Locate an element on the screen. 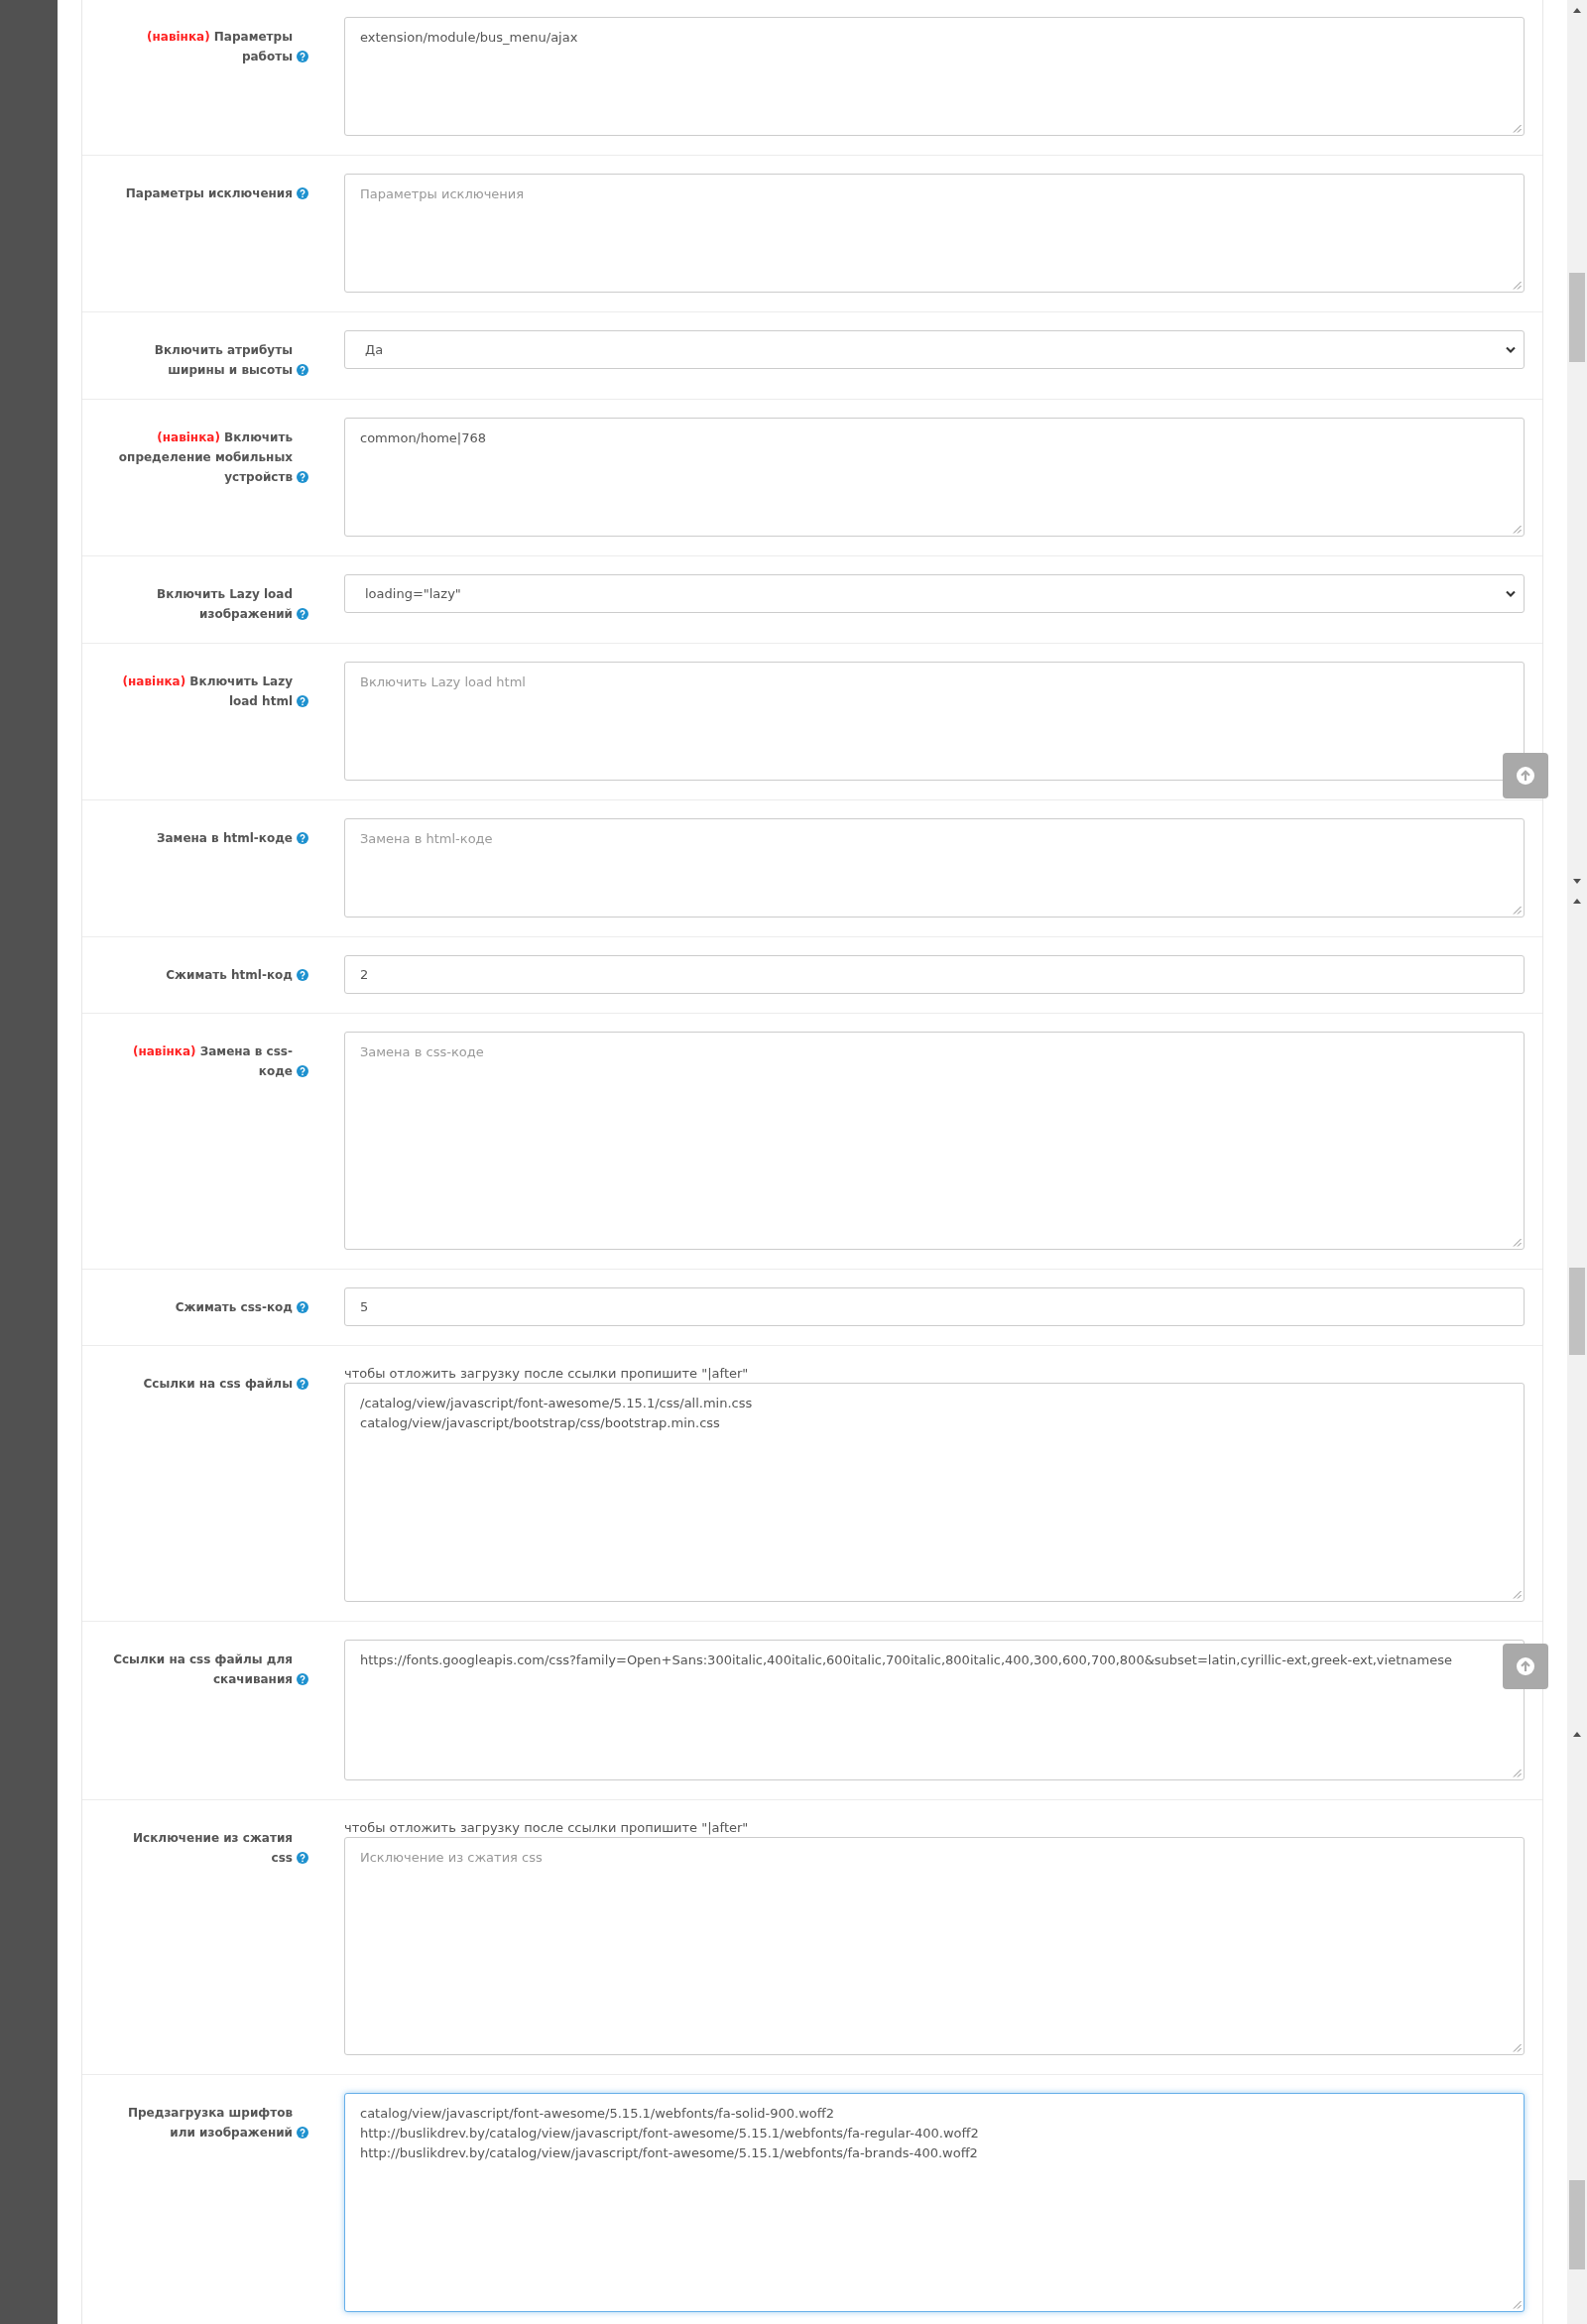 This screenshot has width=1587, height=2324. field-label: Включить Lazy load изображений is located at coordinates (224, 605).